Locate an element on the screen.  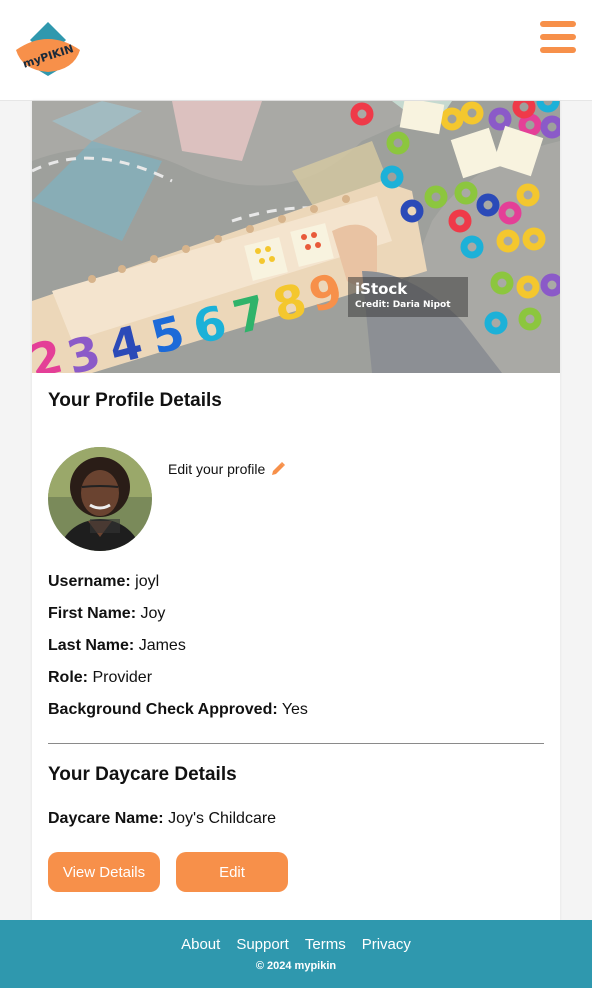
app-header: myPIKIN is located at coordinates (296, 50).